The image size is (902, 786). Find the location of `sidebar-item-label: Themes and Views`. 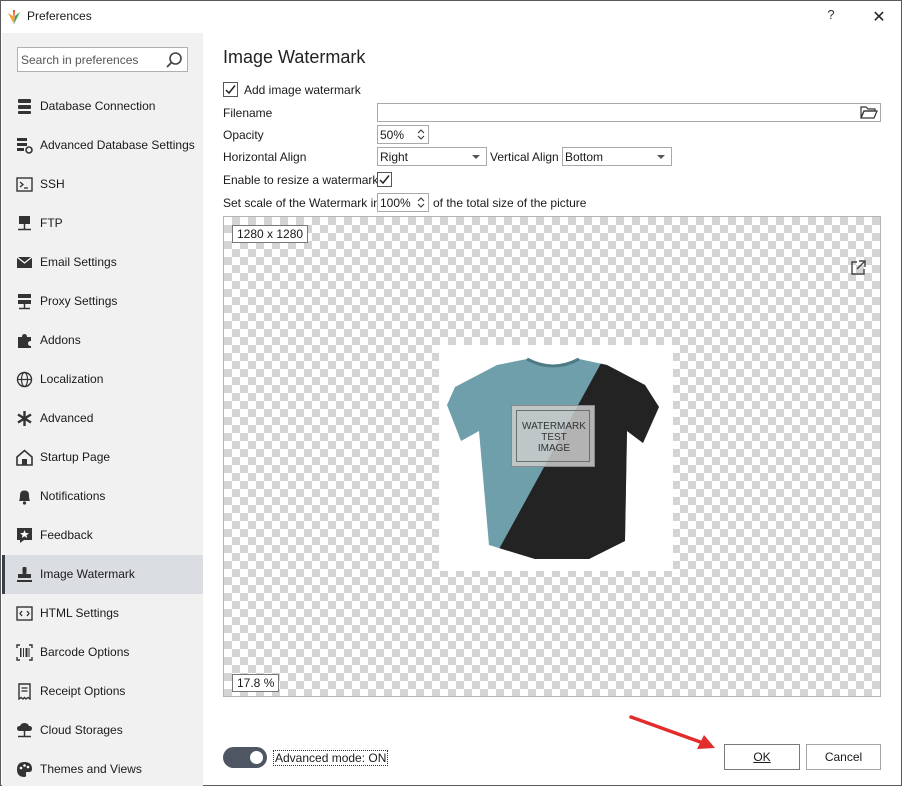

sidebar-item-label: Themes and Views is located at coordinates (91, 769).